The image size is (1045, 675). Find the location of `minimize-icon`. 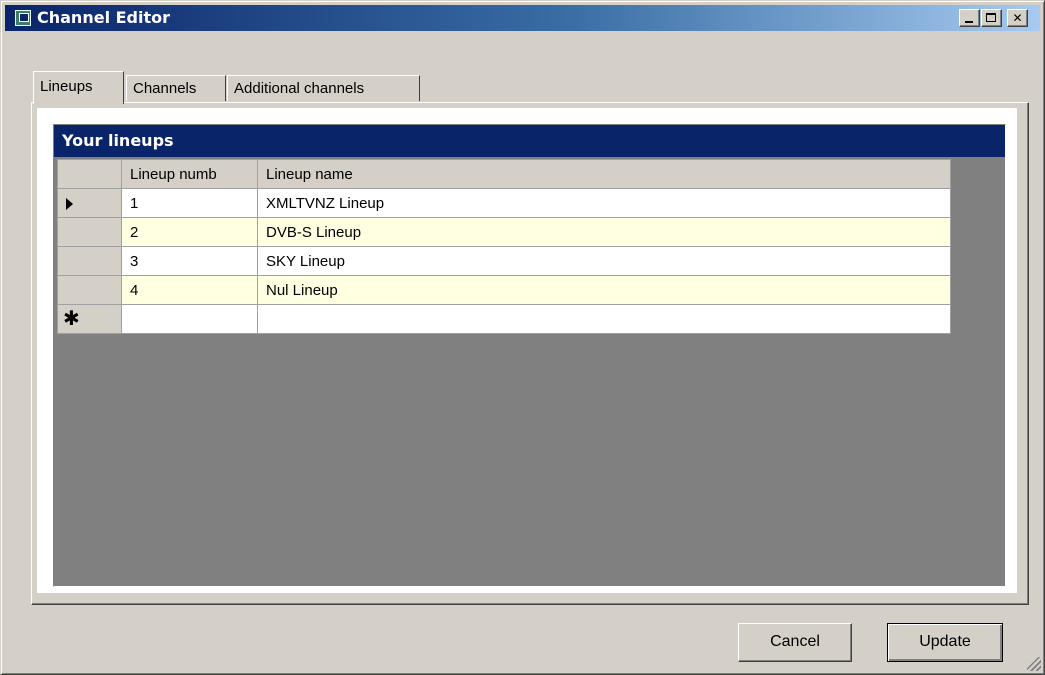

minimize-icon is located at coordinates (969, 22).